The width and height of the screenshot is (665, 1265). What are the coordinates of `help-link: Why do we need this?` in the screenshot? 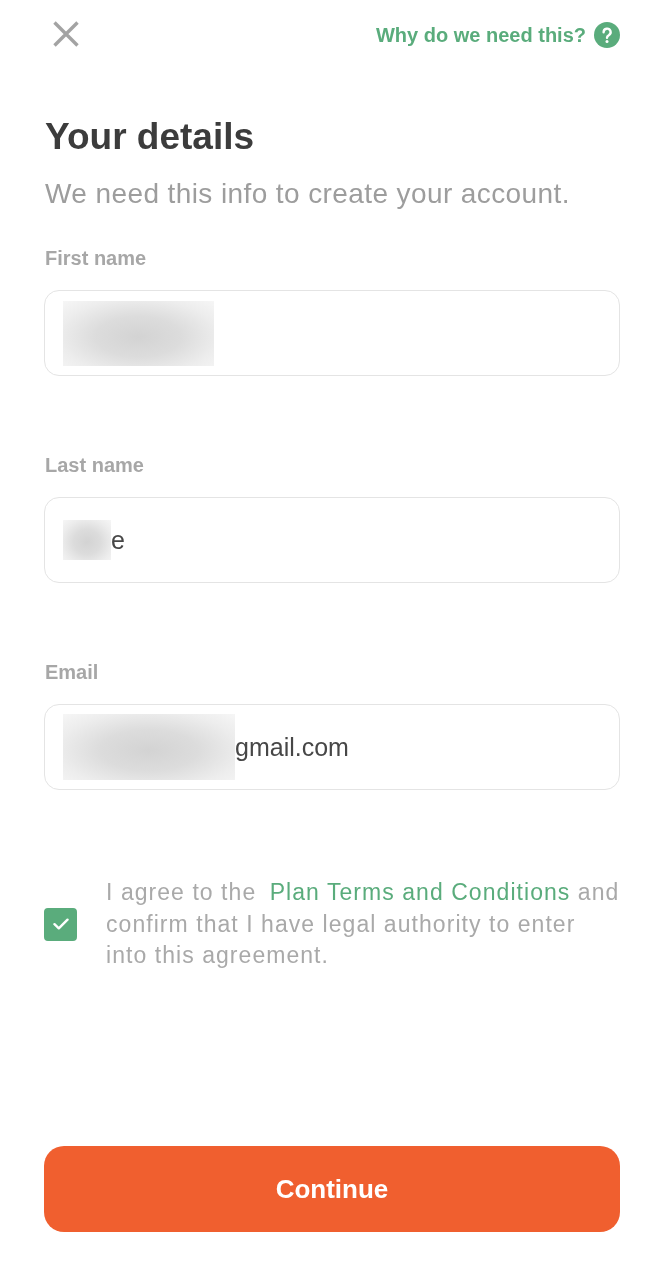 It's located at (498, 35).